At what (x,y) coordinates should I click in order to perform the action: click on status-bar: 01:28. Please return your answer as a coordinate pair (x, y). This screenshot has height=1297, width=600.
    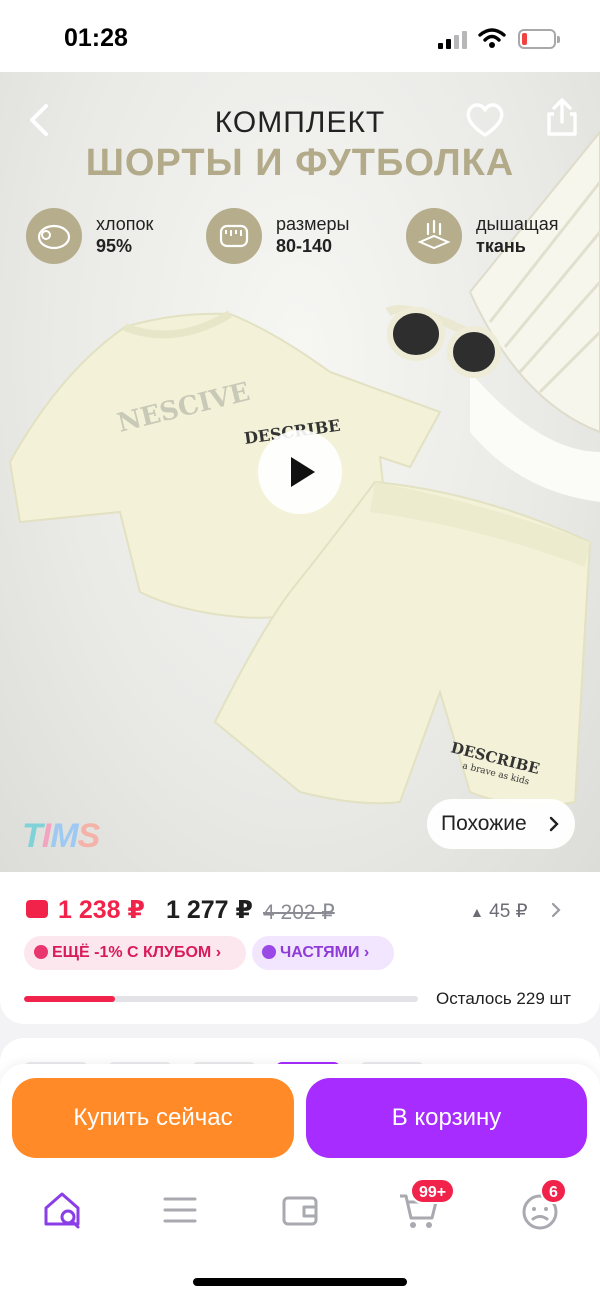
    Looking at the image, I should click on (300, 36).